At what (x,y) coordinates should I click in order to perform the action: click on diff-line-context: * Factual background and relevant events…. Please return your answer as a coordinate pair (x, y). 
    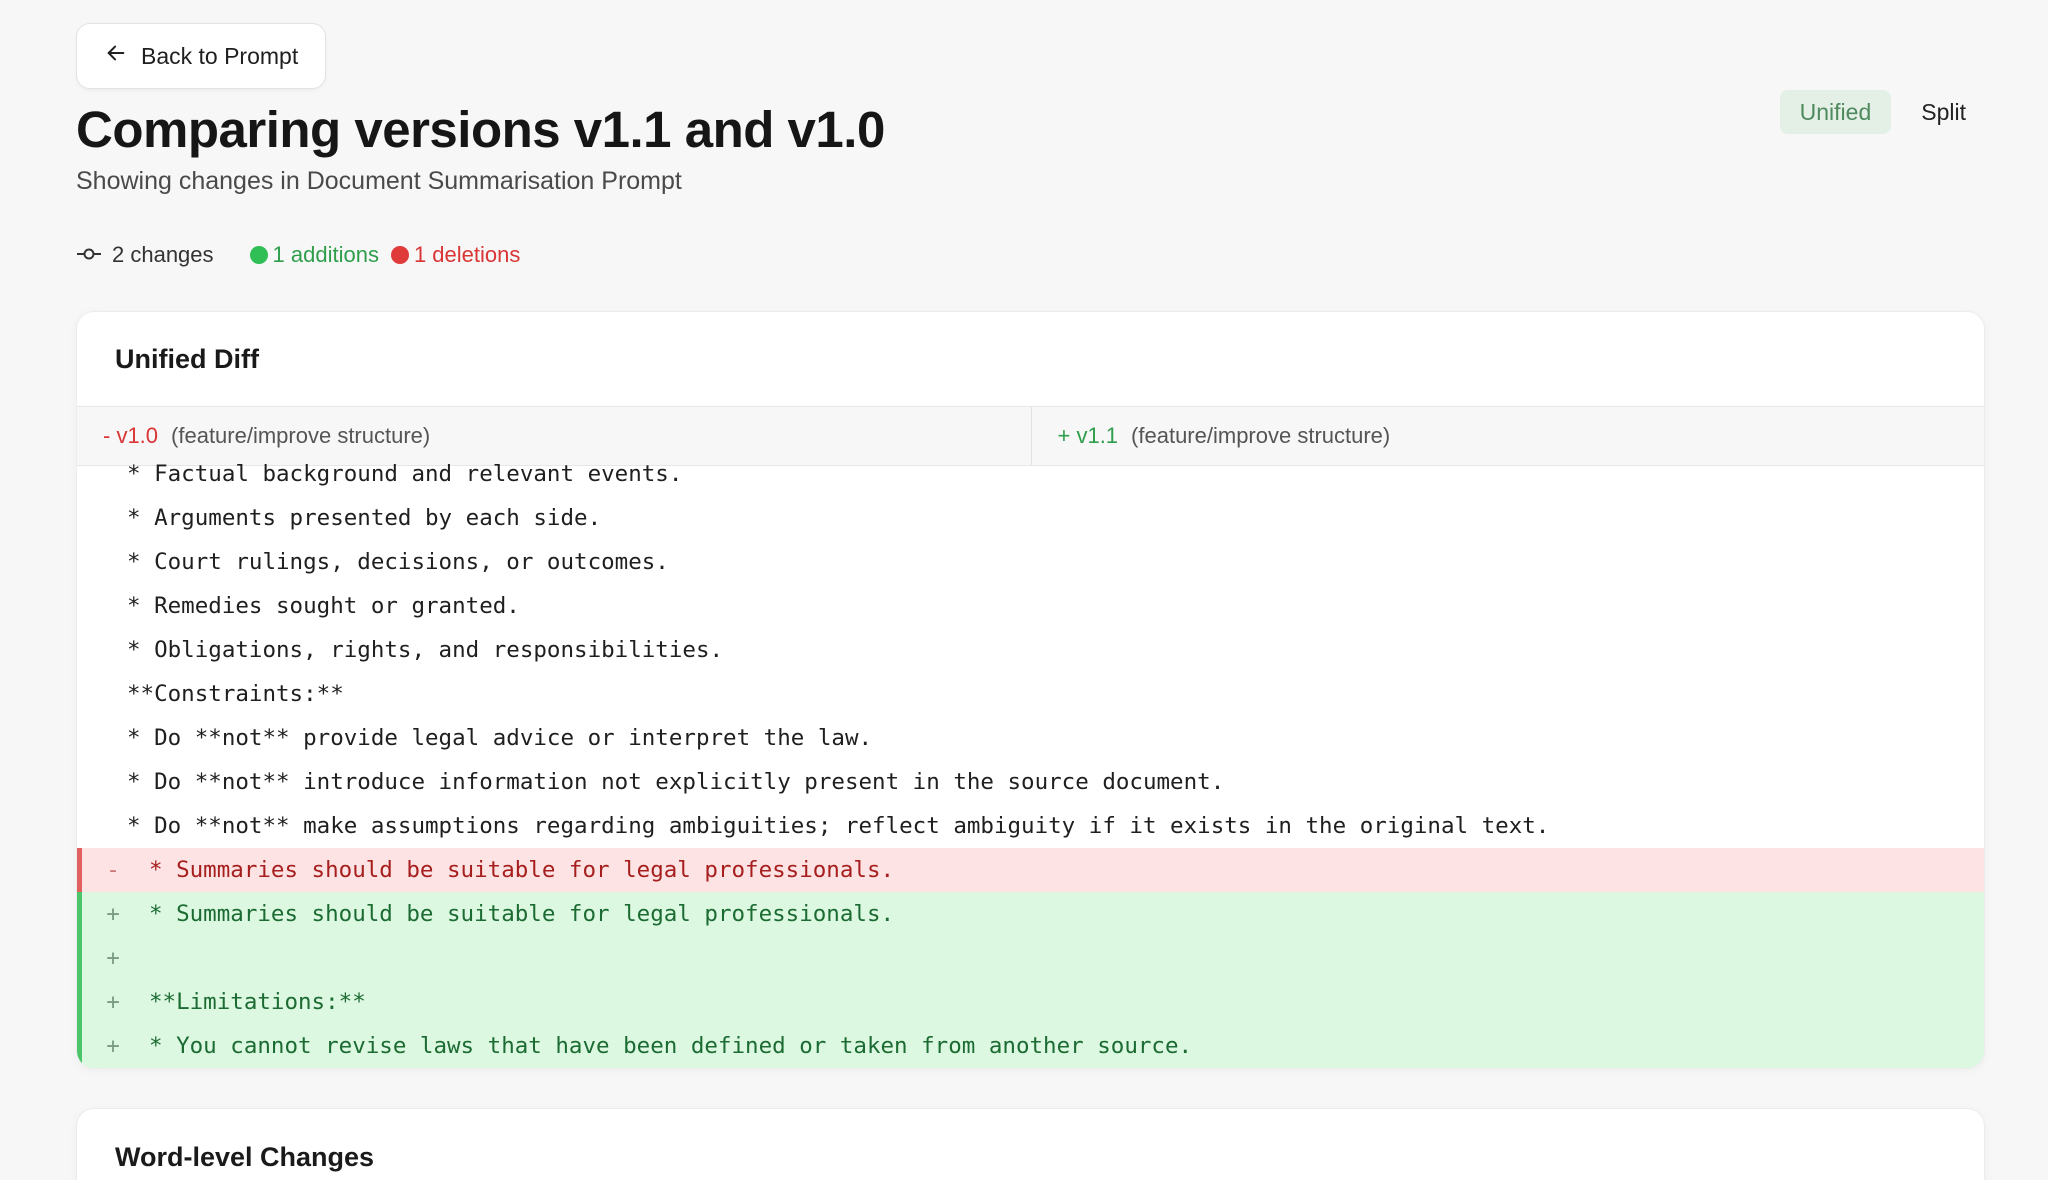
    Looking at the image, I should click on (1030, 474).